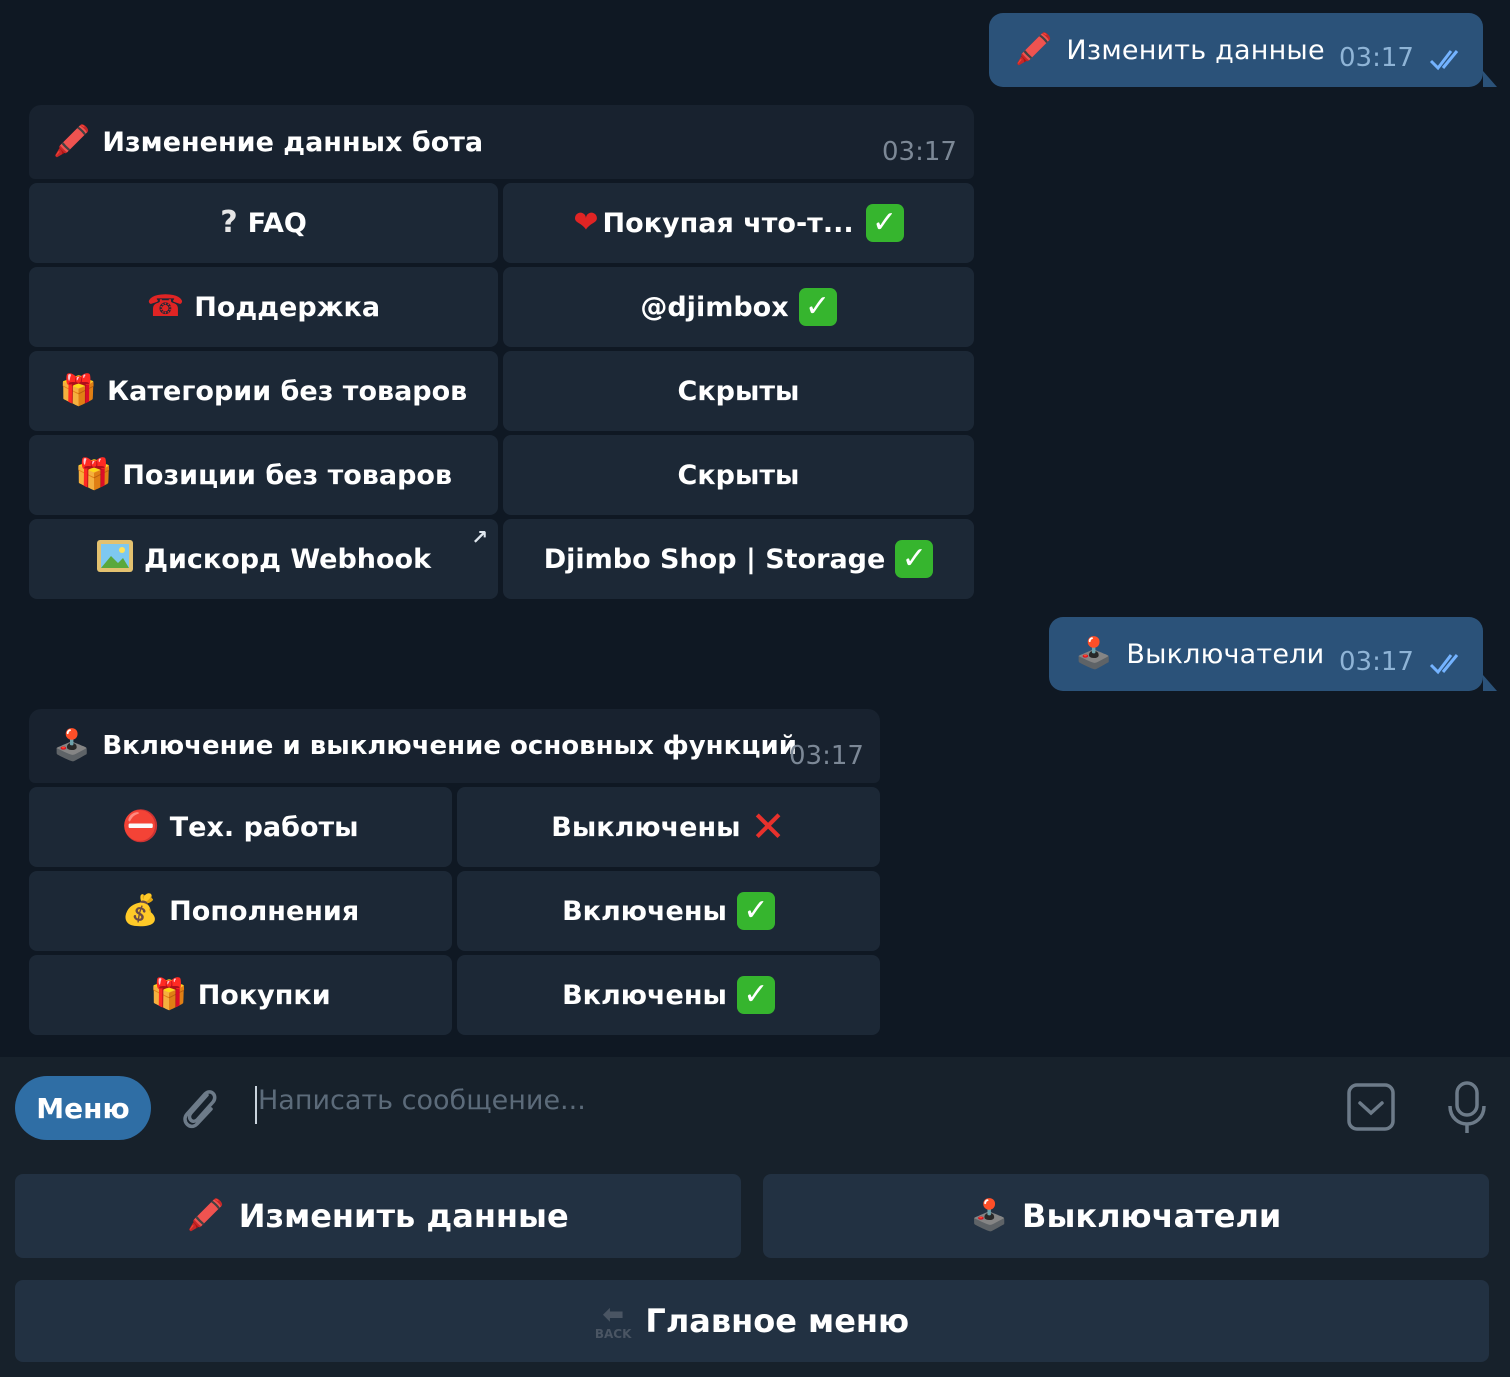  I want to click on inline-button-purchases: 🎁 Покупки, so click(240, 995).